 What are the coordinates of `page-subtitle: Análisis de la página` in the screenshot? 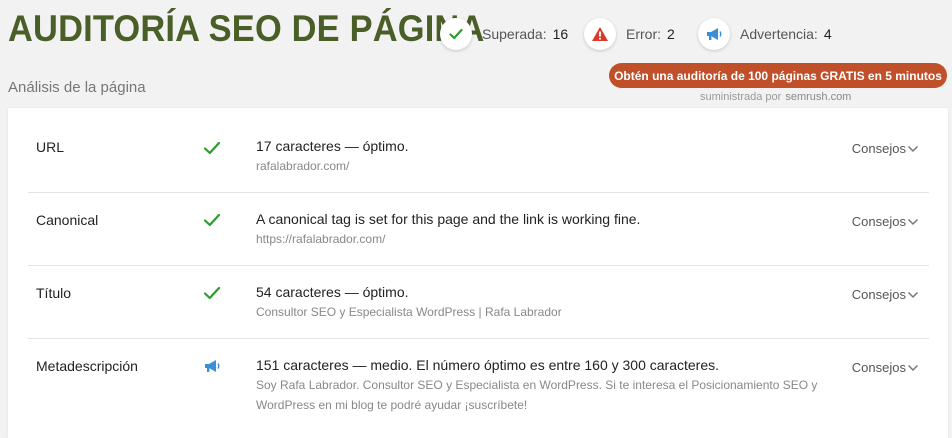 It's located at (77, 87).